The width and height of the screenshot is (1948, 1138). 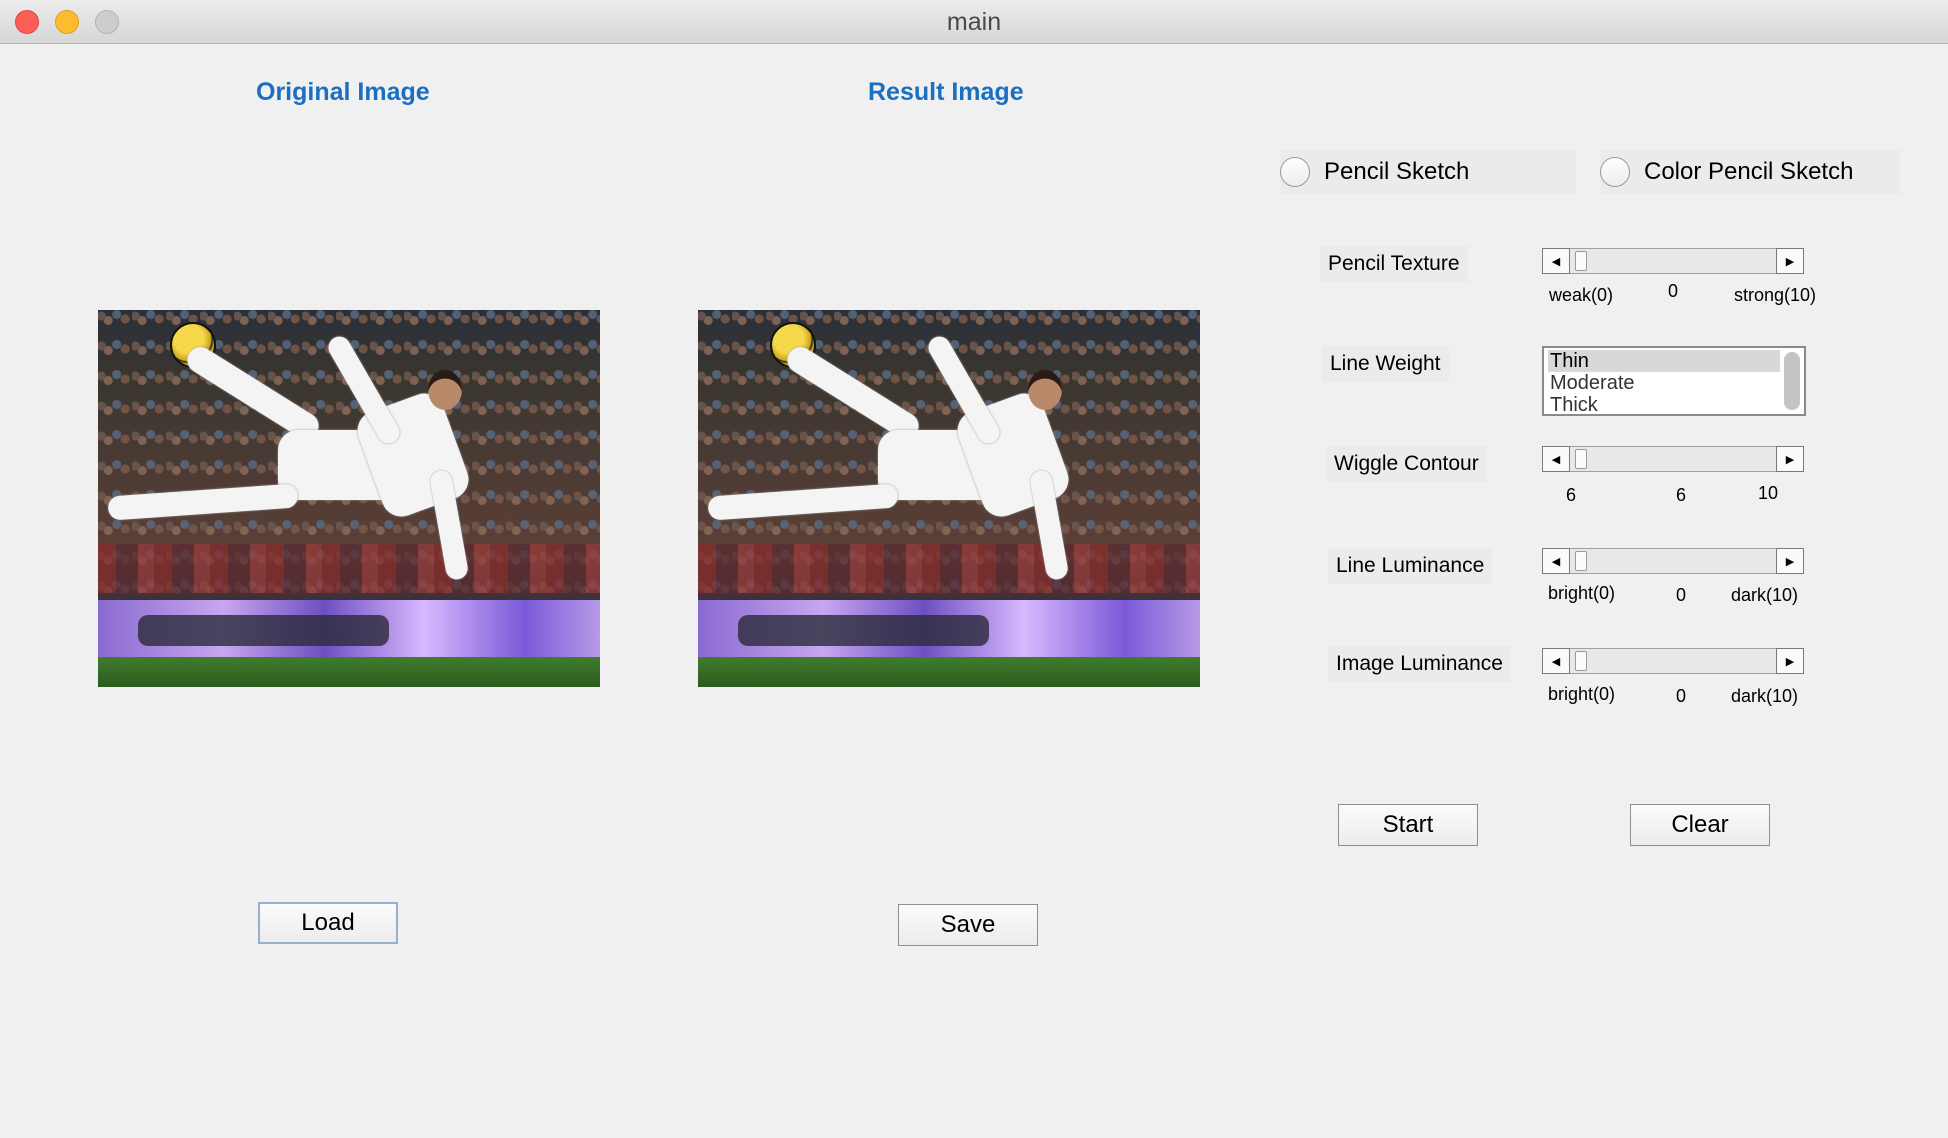 I want to click on image-luminance-min-label: bright(0), so click(x=1582, y=694).